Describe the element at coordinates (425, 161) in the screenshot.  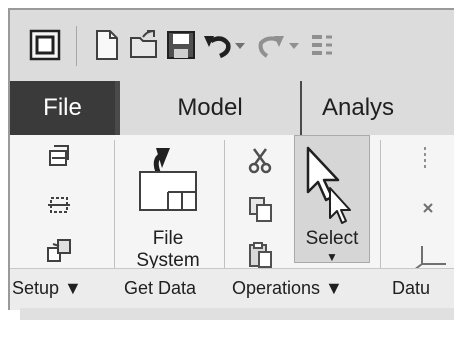
I see `plane-icon` at that location.